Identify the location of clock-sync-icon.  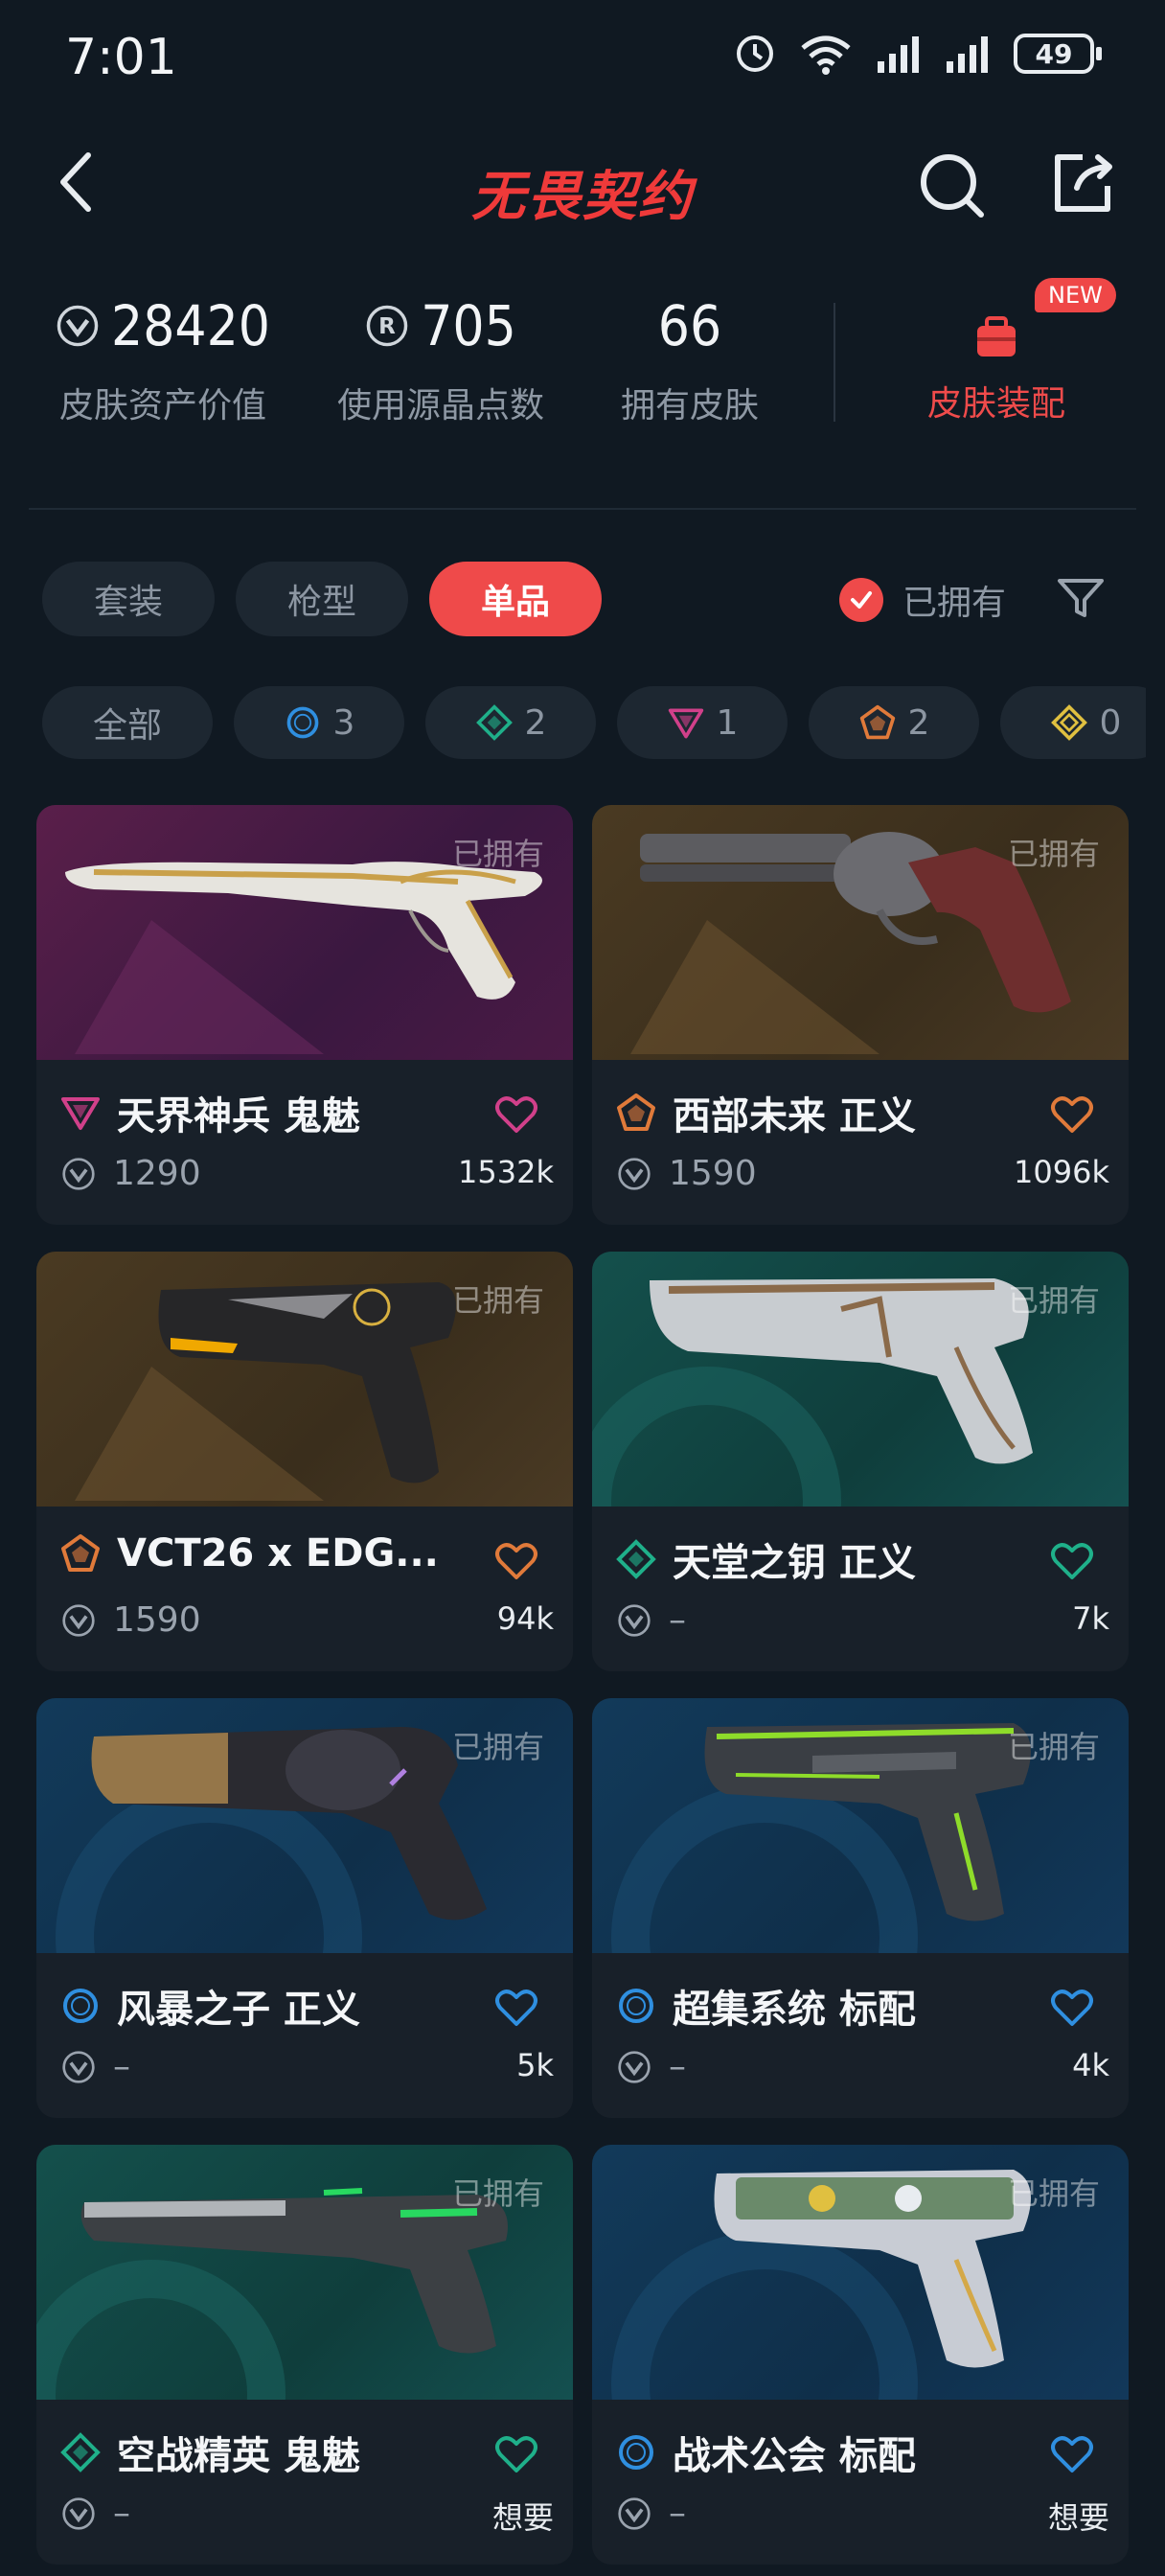
(755, 53).